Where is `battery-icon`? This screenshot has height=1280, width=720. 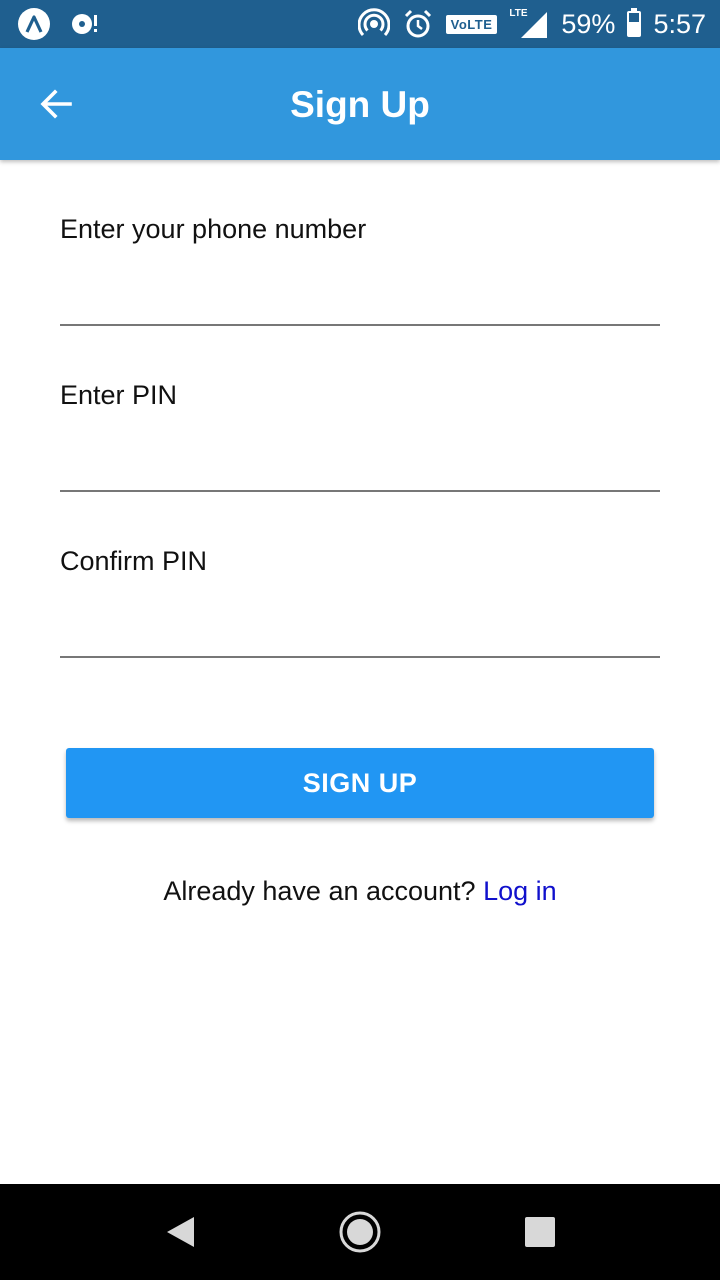 battery-icon is located at coordinates (634, 22).